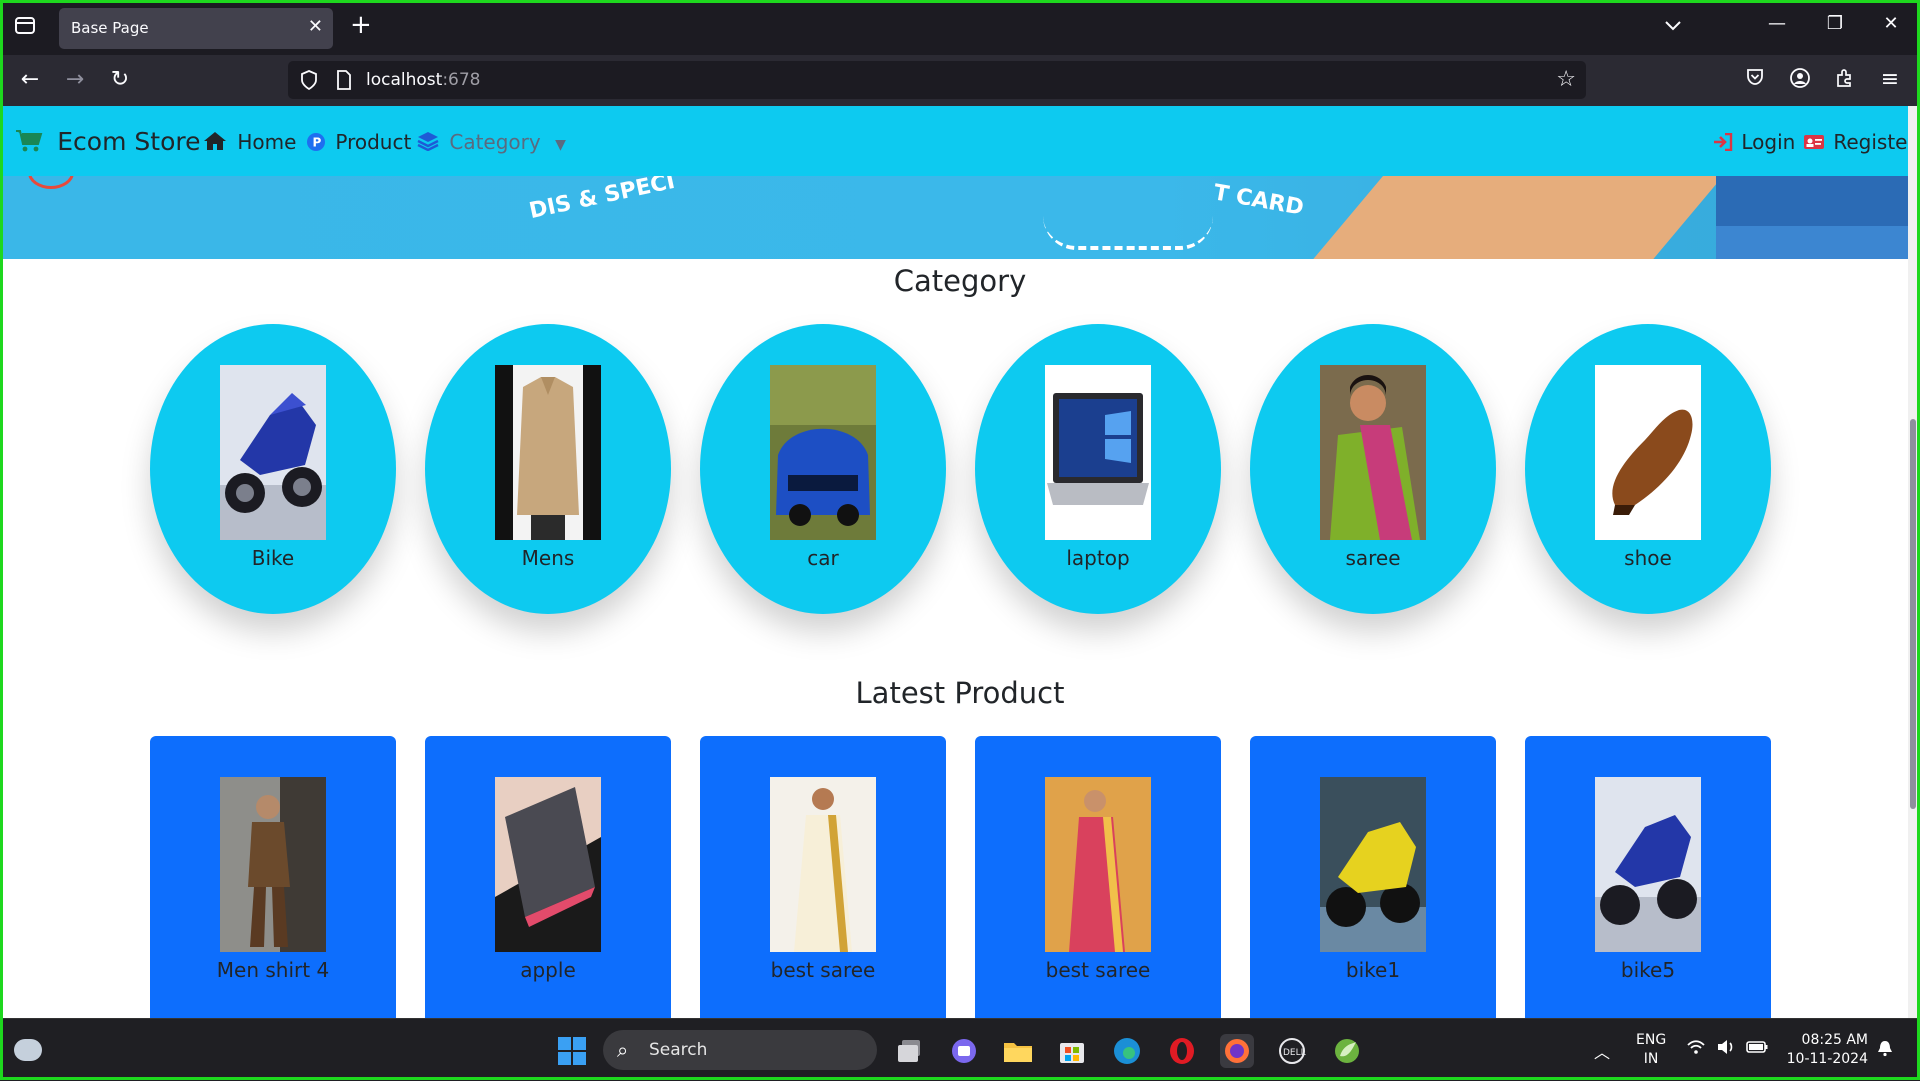 The image size is (1920, 1081). What do you see at coordinates (572, 1051) in the screenshot?
I see `windows-start-icon` at bounding box center [572, 1051].